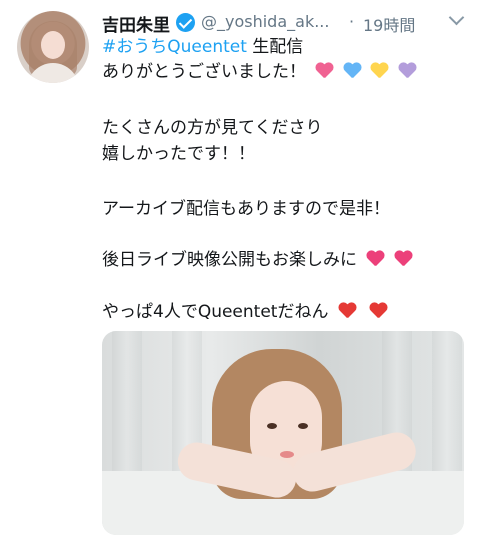 The image size is (480, 539). Describe the element at coordinates (185, 22) in the screenshot. I see `verified-badge-icon` at that location.